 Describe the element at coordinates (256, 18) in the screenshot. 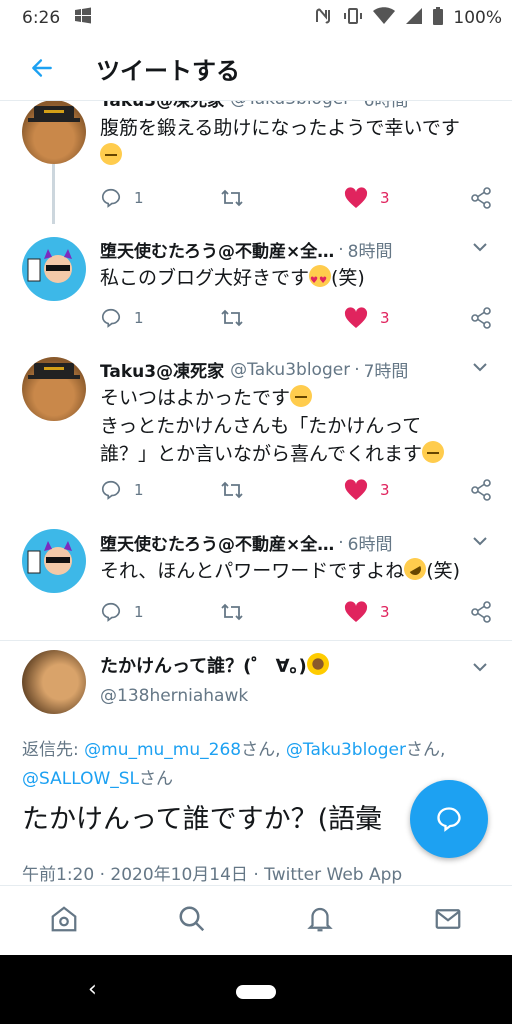

I see `status-bar: 6:26 100%` at that location.